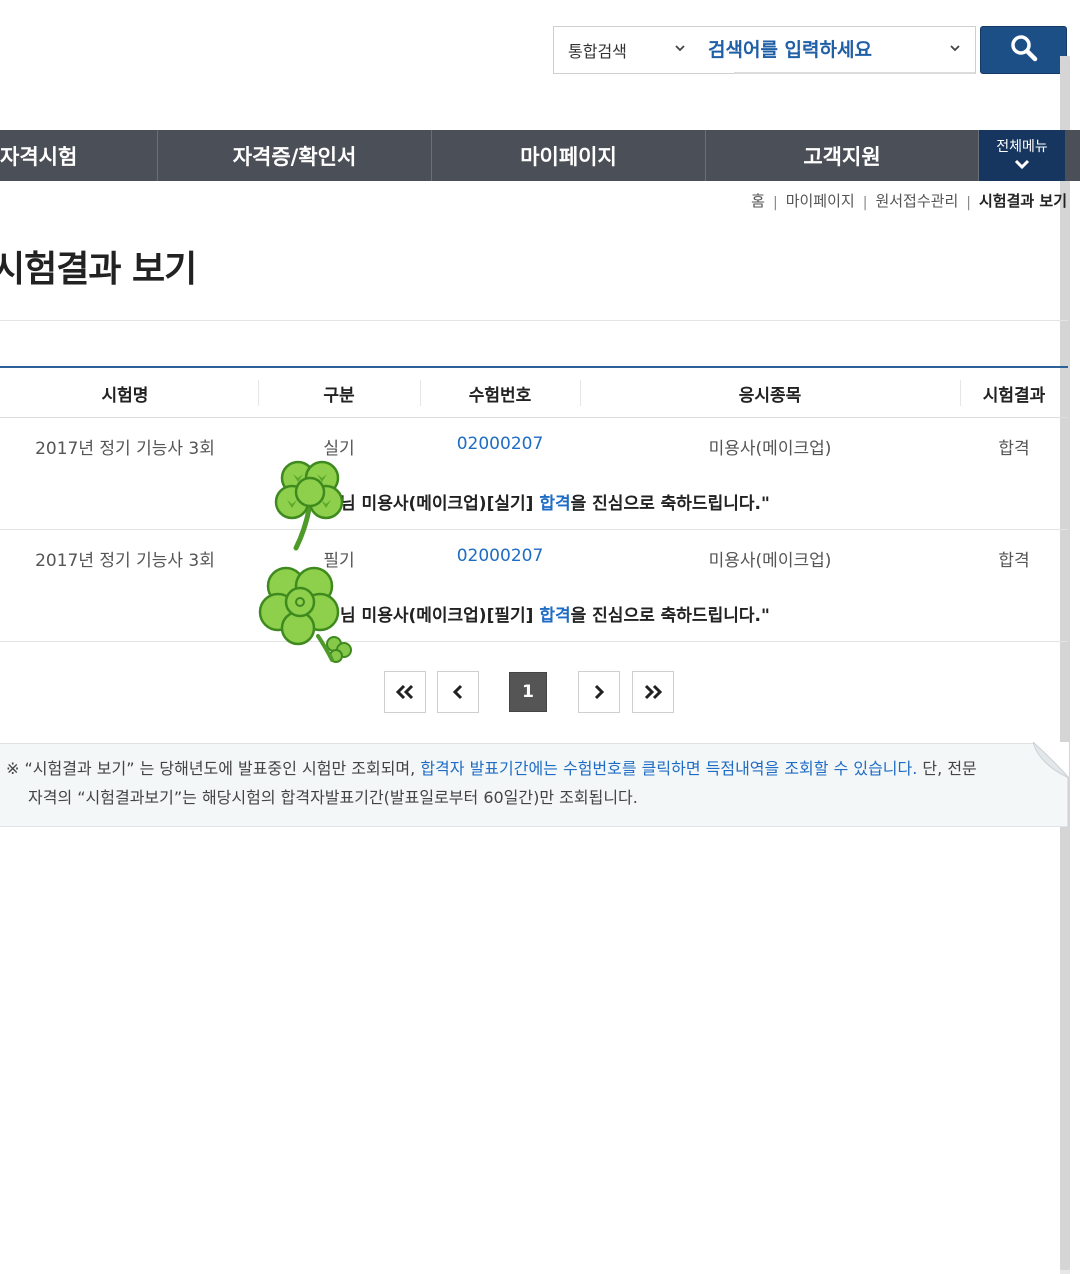  I want to click on first-page-button, so click(405, 692).